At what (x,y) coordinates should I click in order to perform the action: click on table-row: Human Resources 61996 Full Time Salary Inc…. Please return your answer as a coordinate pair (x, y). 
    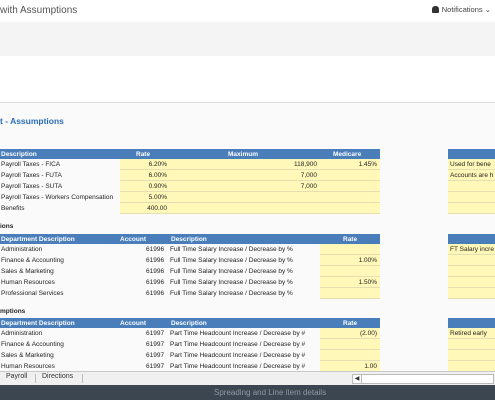
    Looking at the image, I should click on (190, 282).